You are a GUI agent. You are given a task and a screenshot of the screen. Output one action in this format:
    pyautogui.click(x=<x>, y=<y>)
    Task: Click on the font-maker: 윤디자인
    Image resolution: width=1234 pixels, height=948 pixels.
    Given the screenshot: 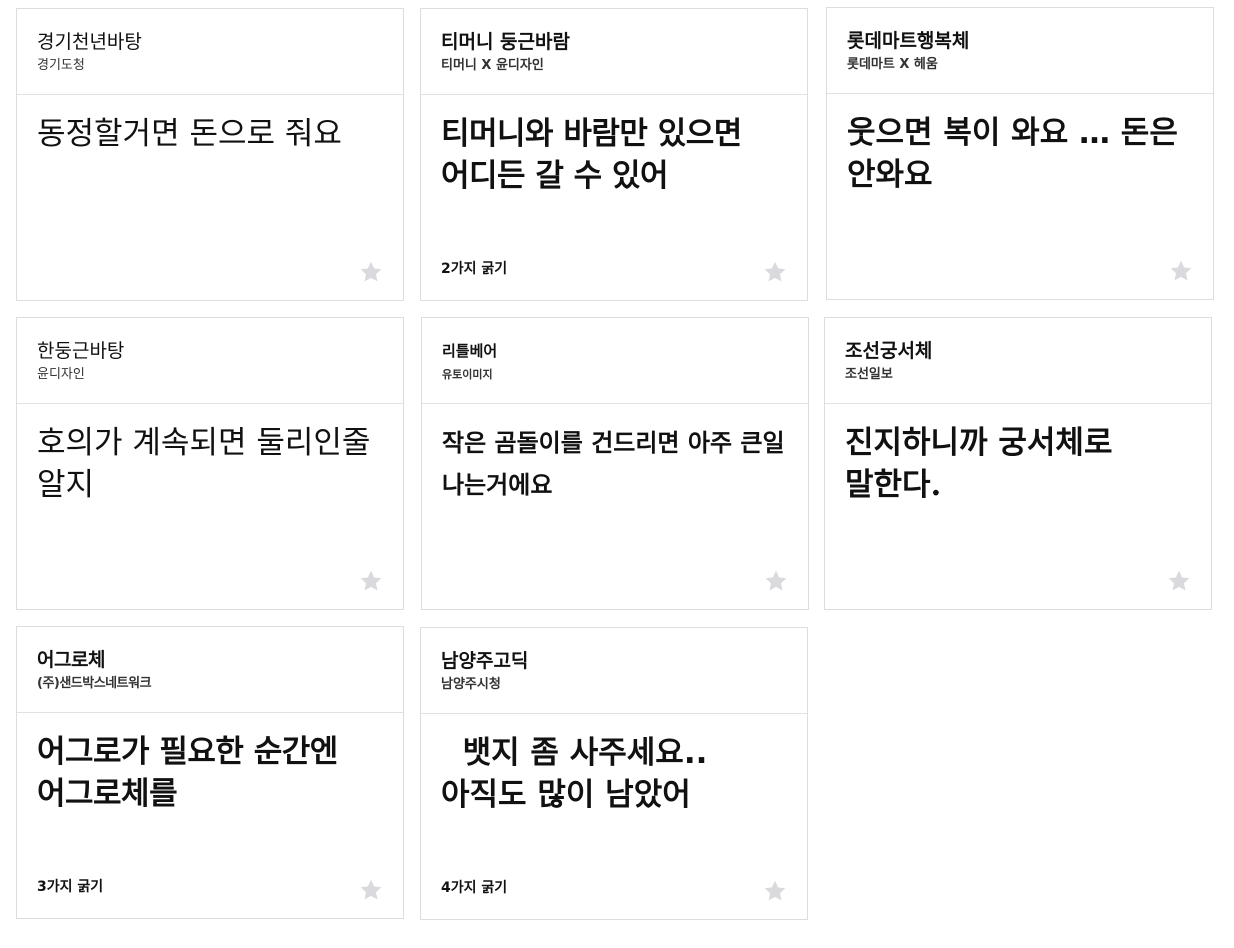 What is the action you would take?
    pyautogui.click(x=61, y=374)
    